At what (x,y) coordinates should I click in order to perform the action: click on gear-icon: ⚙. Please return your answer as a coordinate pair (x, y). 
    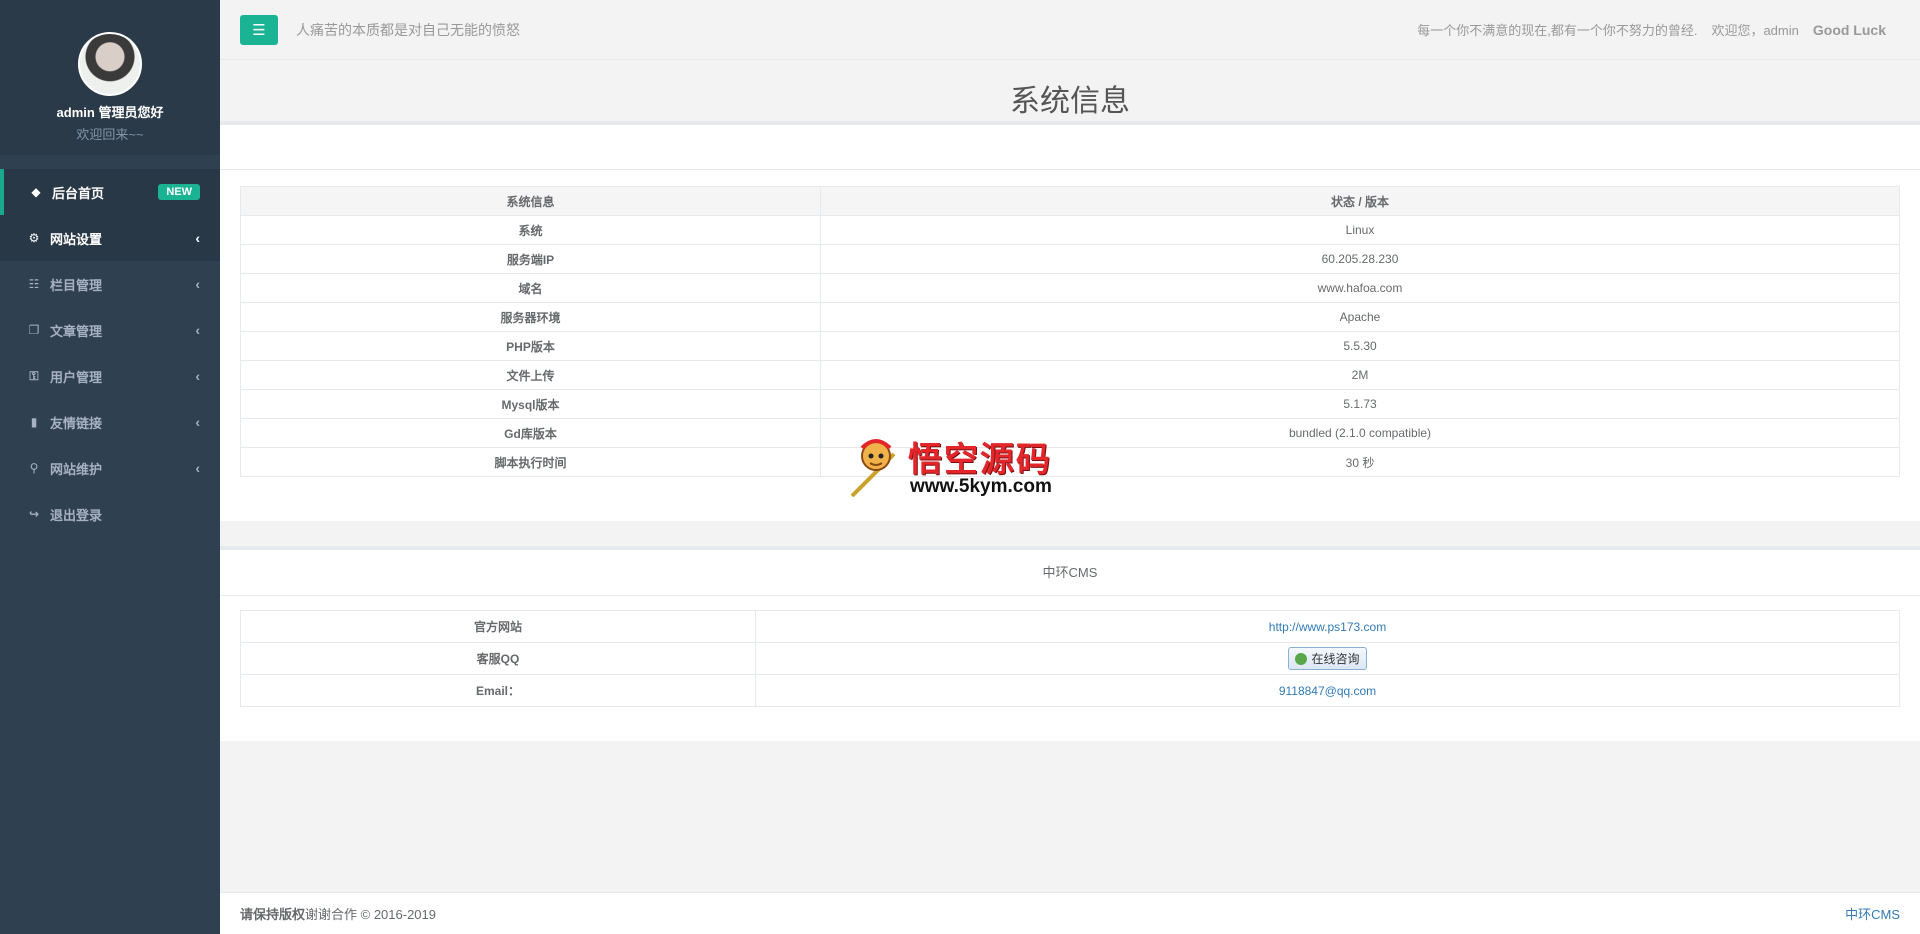
    Looking at the image, I should click on (34, 238).